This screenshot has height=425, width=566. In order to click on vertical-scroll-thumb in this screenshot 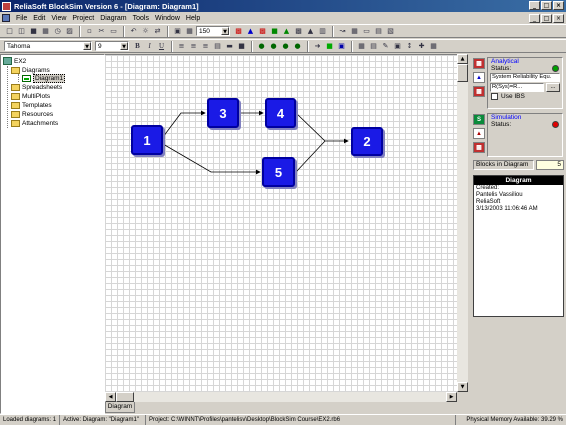, I will do `click(462, 73)`.